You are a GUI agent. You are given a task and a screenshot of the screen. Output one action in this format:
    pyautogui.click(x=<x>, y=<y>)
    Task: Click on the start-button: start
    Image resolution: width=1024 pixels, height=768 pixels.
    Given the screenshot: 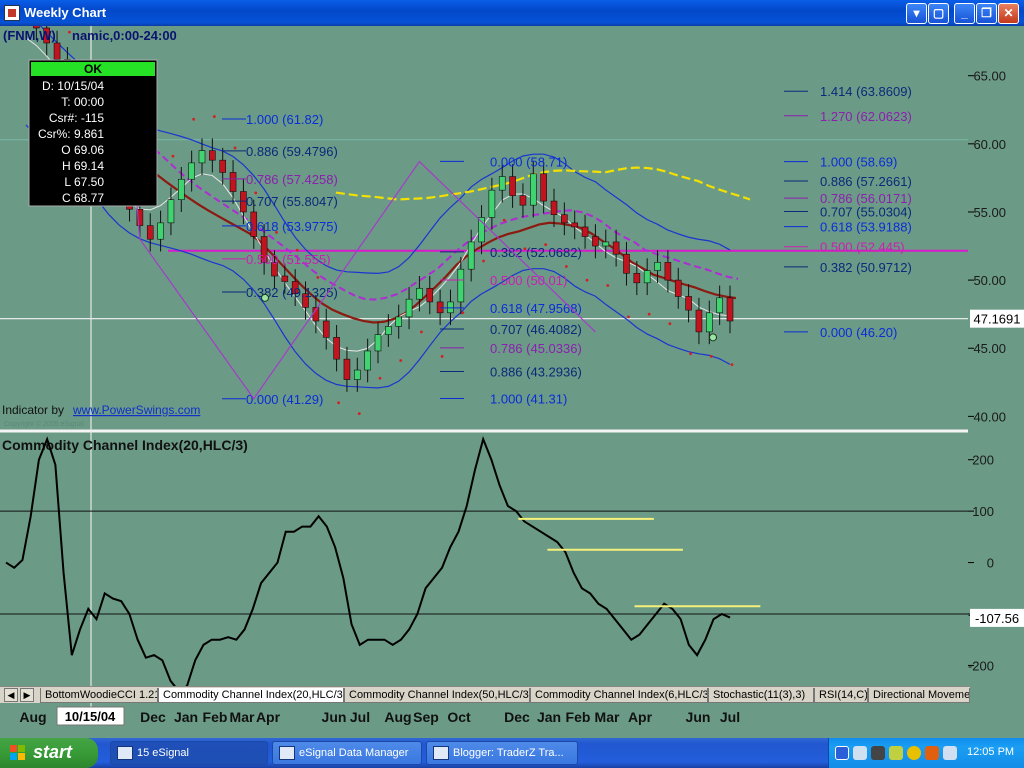 What is the action you would take?
    pyautogui.click(x=49, y=753)
    